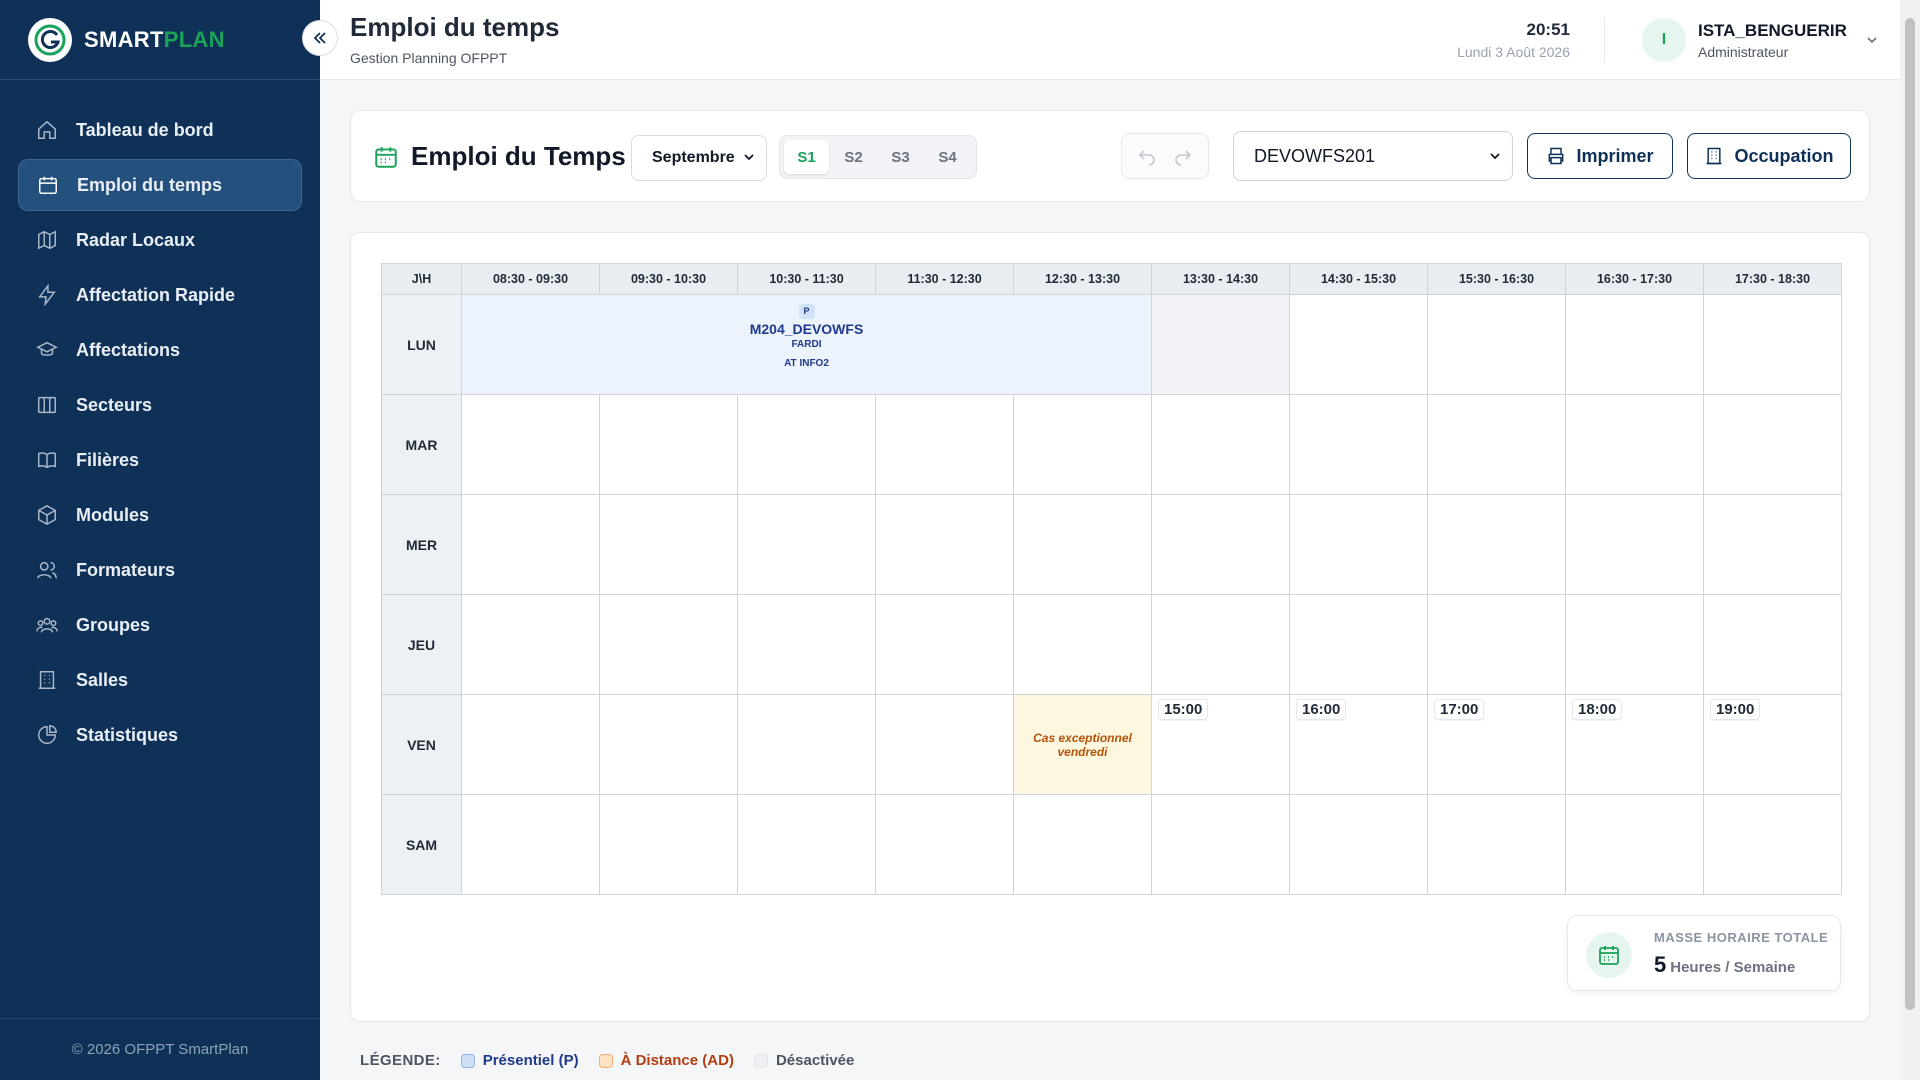 This screenshot has width=1920, height=1080. What do you see at coordinates (806, 157) in the screenshot?
I see `tab-week-s1: S1` at bounding box center [806, 157].